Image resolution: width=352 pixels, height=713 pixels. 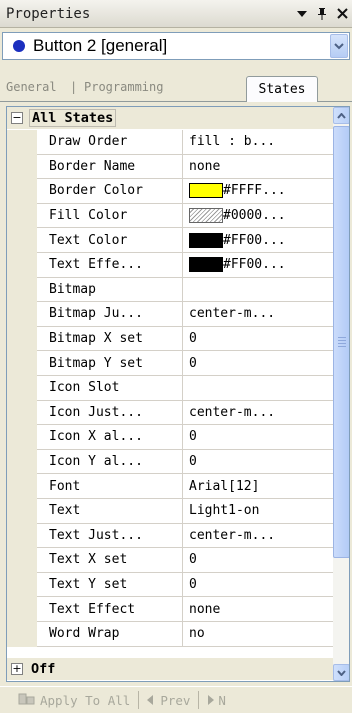 What do you see at coordinates (170, 462) in the screenshot?
I see `property-row: Icon Y al... 0` at bounding box center [170, 462].